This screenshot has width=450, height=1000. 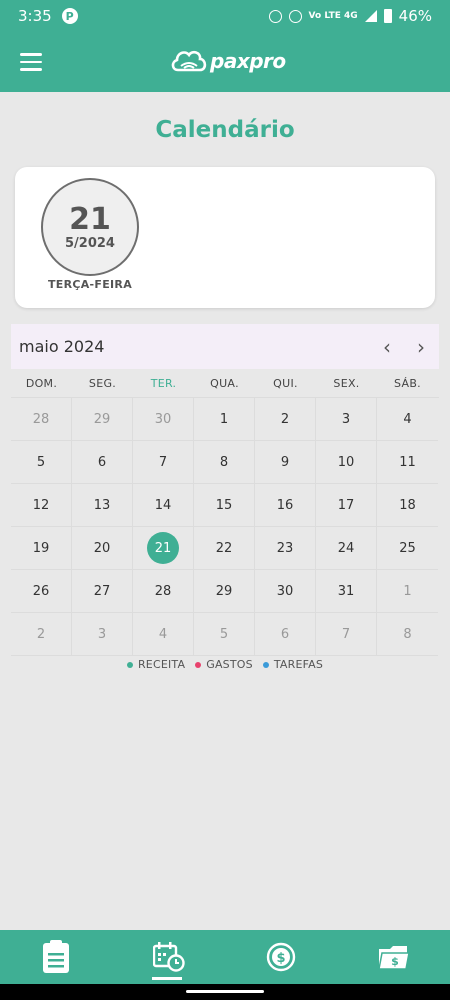 I want to click on battery-percent: 46%, so click(x=415, y=16).